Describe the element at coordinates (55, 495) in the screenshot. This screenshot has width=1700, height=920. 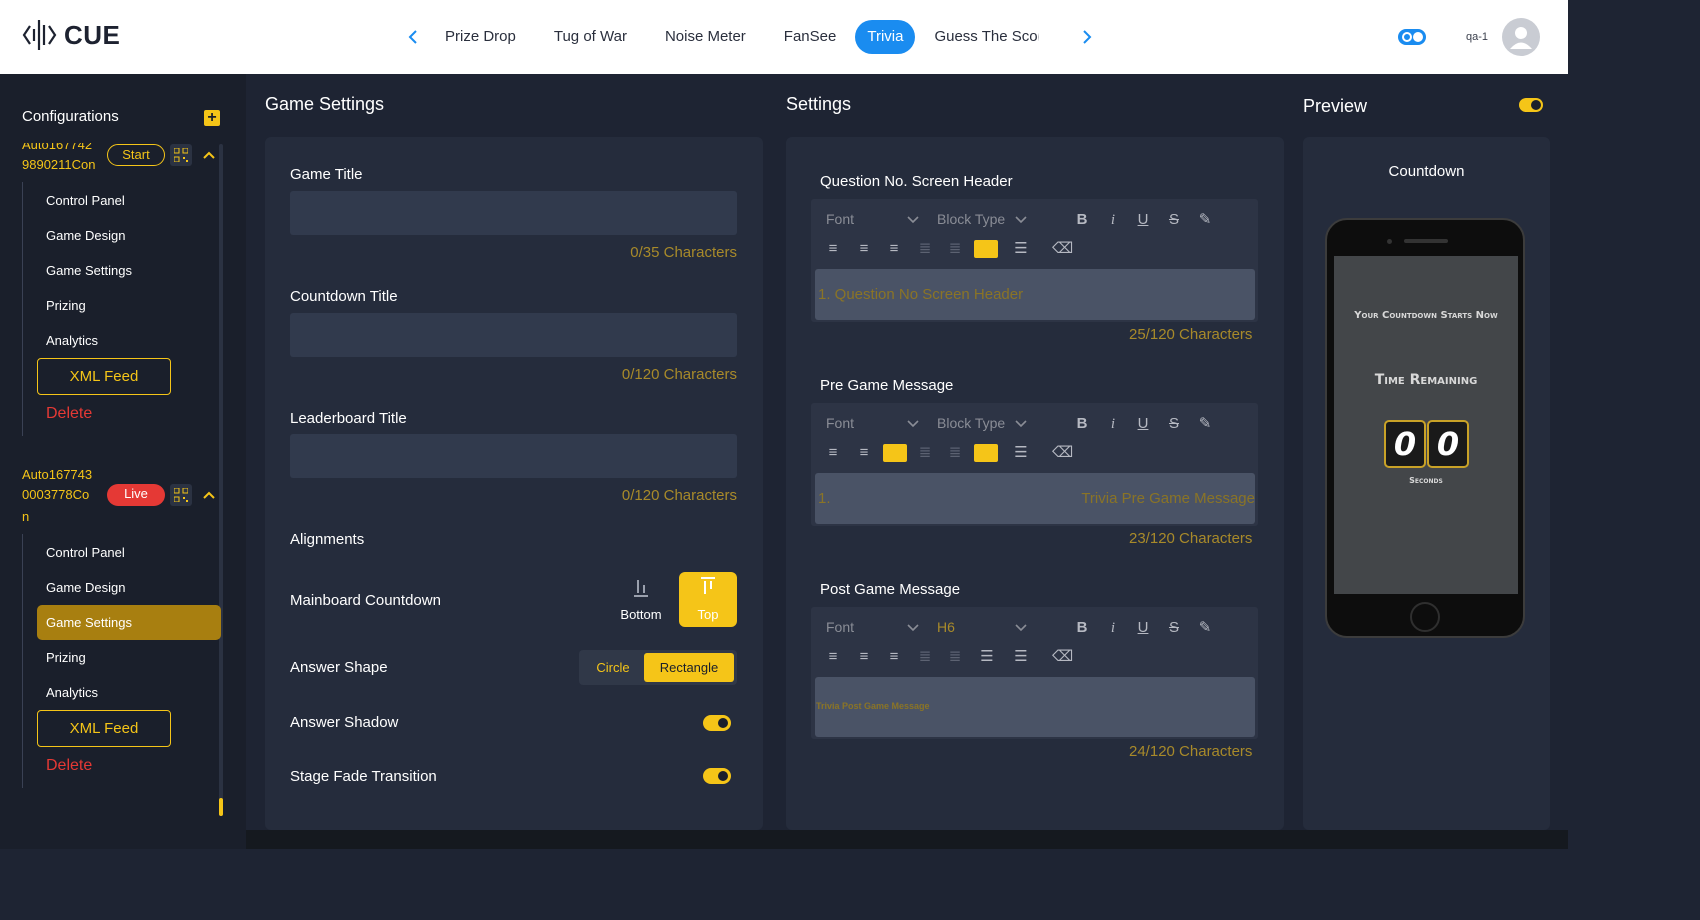
I see `config-2-name-line2: 0003778Co` at that location.